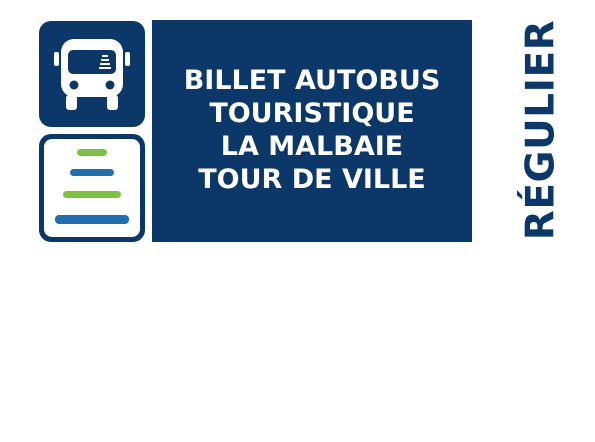 This screenshot has width=595, height=442. What do you see at coordinates (312, 146) in the screenshot?
I see `title-line-3: LA MALBAIE` at bounding box center [312, 146].